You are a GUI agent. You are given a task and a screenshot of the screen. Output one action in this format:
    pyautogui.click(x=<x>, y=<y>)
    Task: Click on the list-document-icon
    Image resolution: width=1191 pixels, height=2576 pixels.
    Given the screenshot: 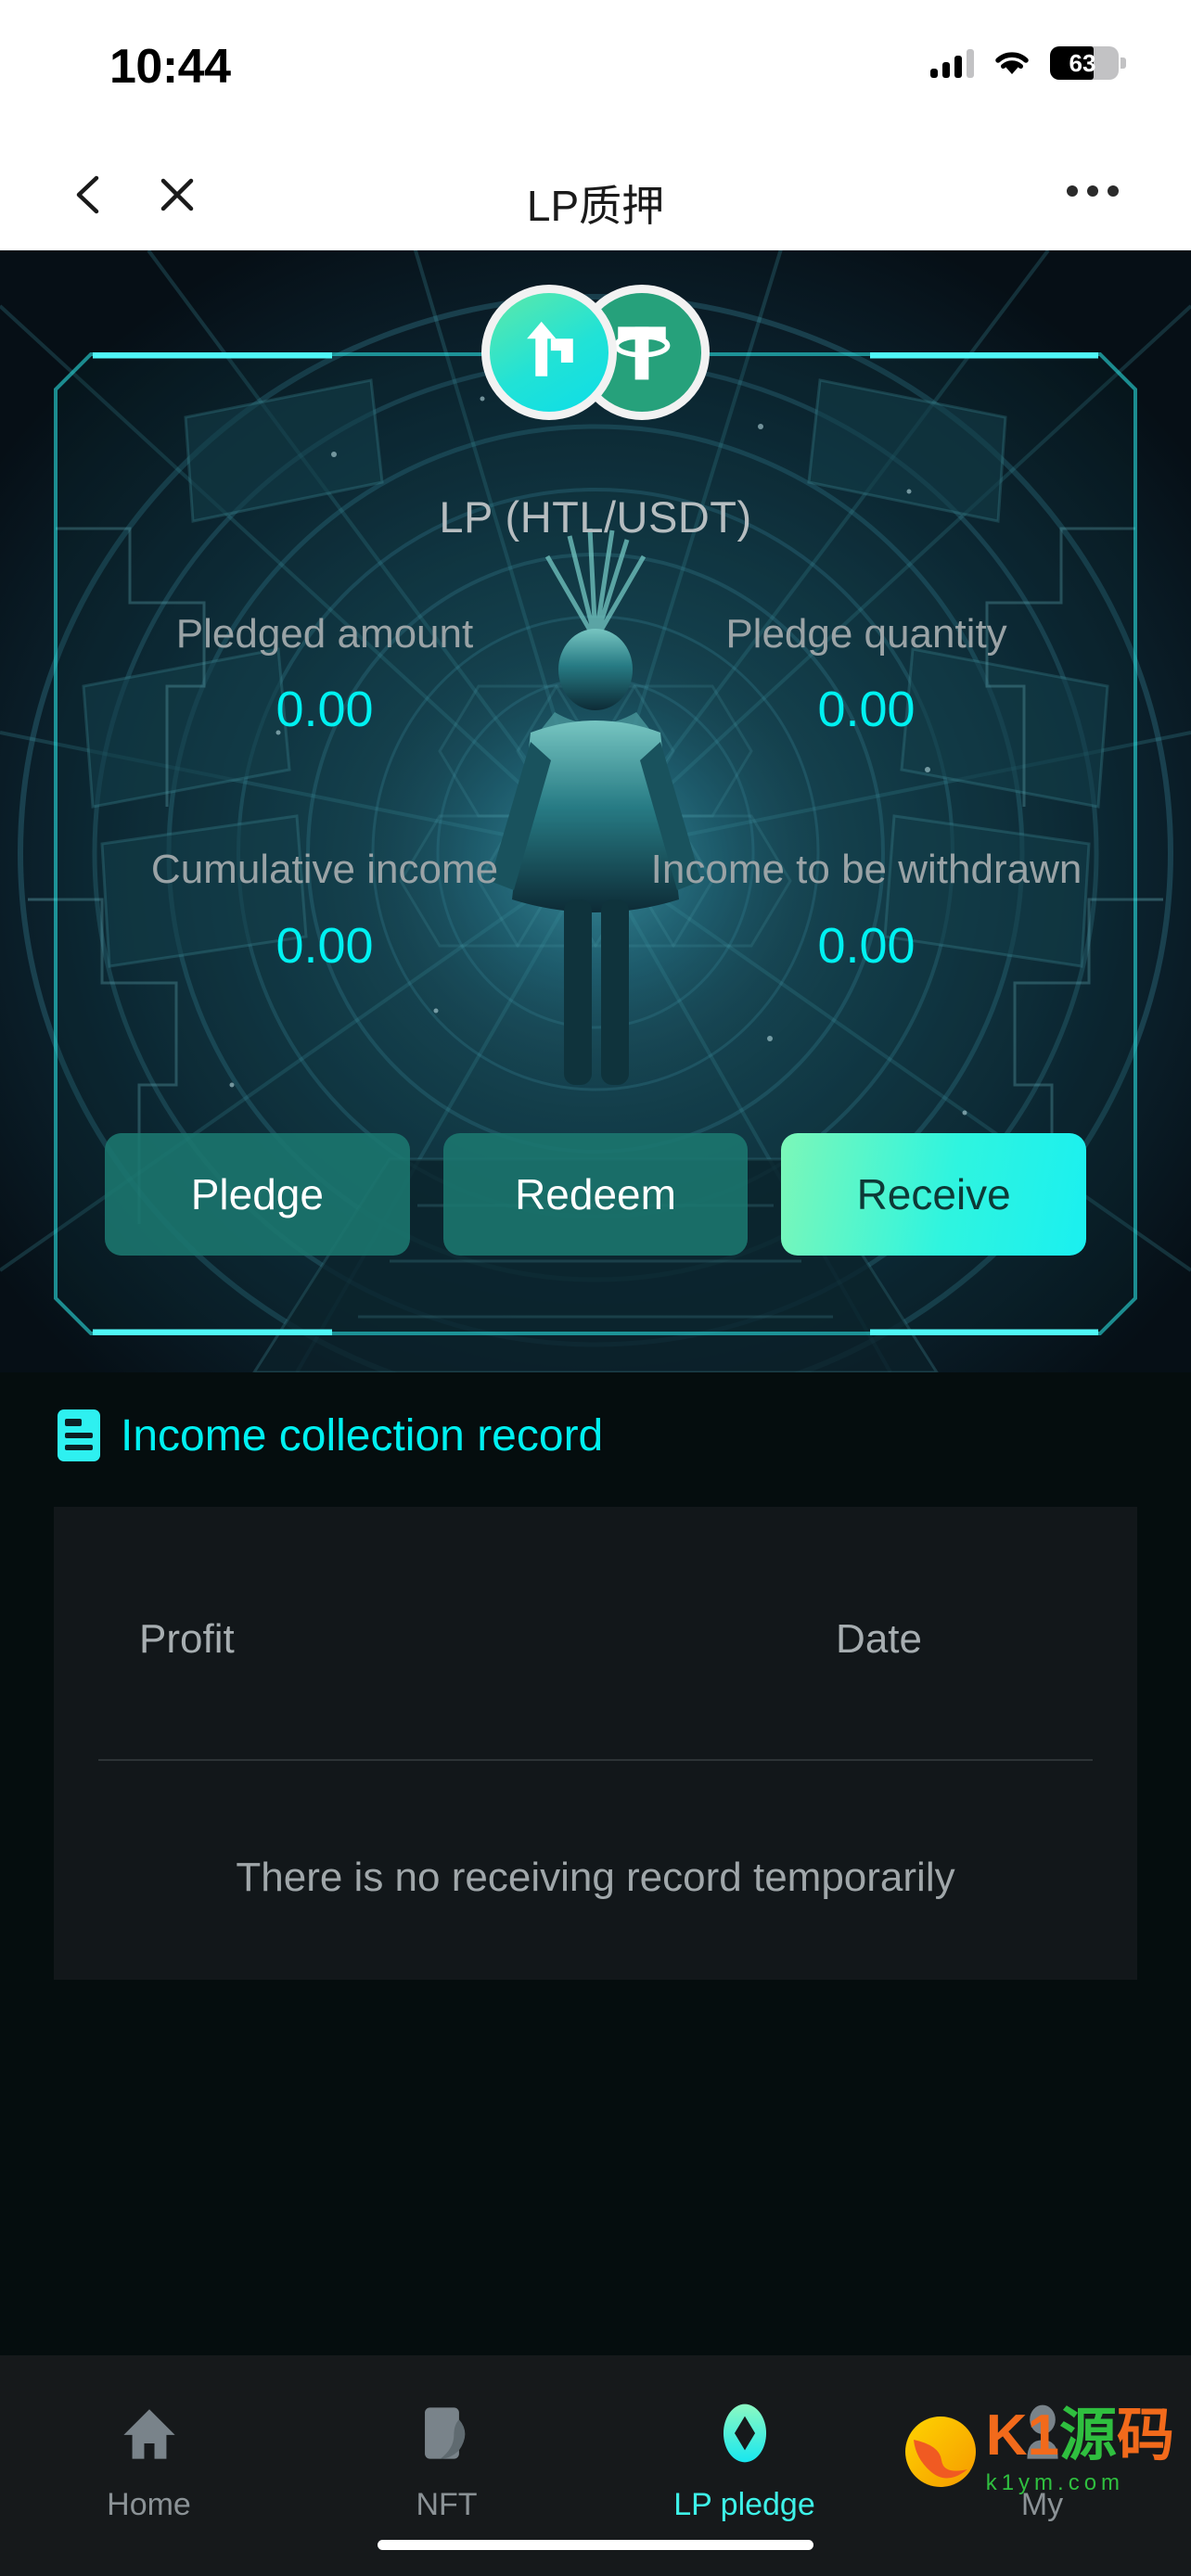 What is the action you would take?
    pyautogui.click(x=79, y=1435)
    